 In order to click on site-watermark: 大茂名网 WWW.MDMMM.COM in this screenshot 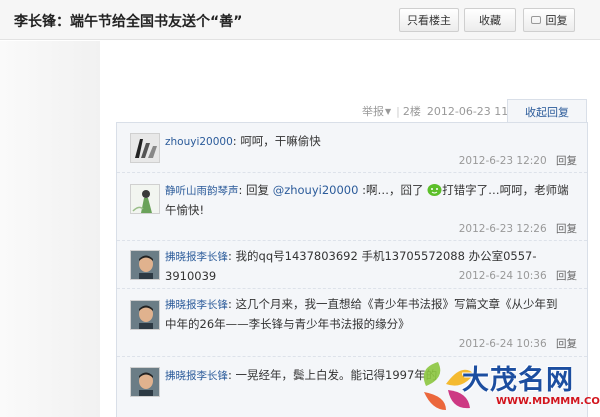, I will do `click(508, 386)`.